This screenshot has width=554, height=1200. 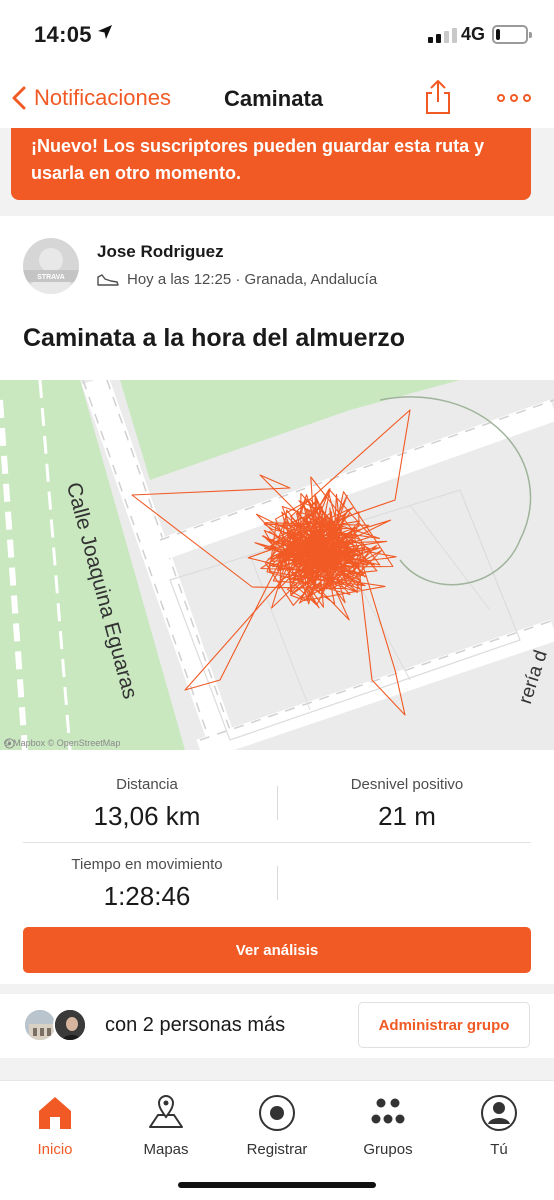 I want to click on tab-label: Grupos, so click(x=388, y=1149).